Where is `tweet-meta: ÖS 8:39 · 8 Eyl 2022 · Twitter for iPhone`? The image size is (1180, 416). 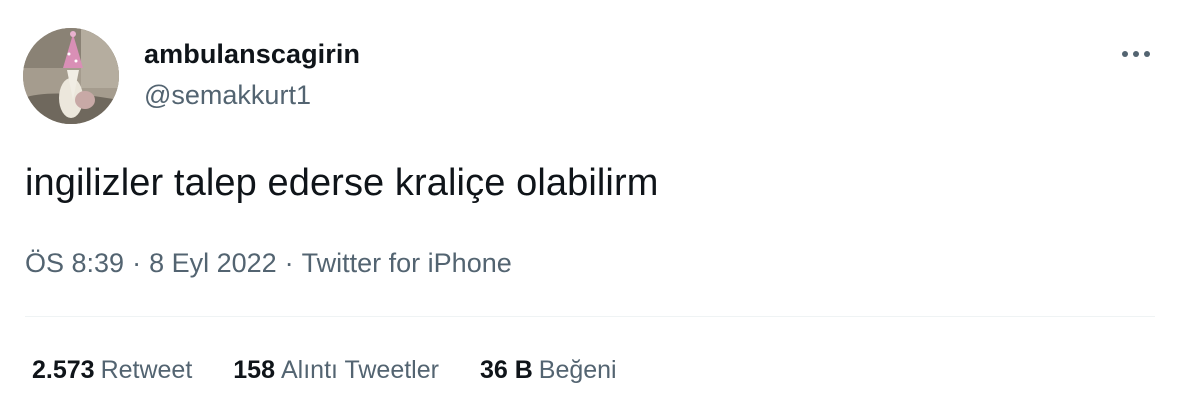 tweet-meta: ÖS 8:39 · 8 Eyl 2022 · Twitter for iPhone is located at coordinates (268, 263).